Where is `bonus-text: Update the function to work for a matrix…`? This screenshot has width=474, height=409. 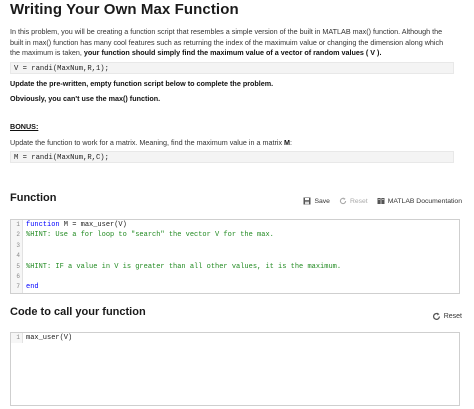 bonus-text: Update the function to work for a matrix… is located at coordinates (230, 143).